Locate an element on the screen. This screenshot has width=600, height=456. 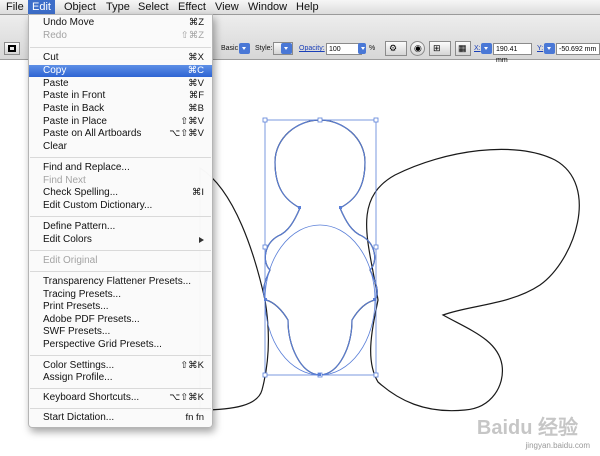
style-dropdown-icon is located at coordinates (286, 48).